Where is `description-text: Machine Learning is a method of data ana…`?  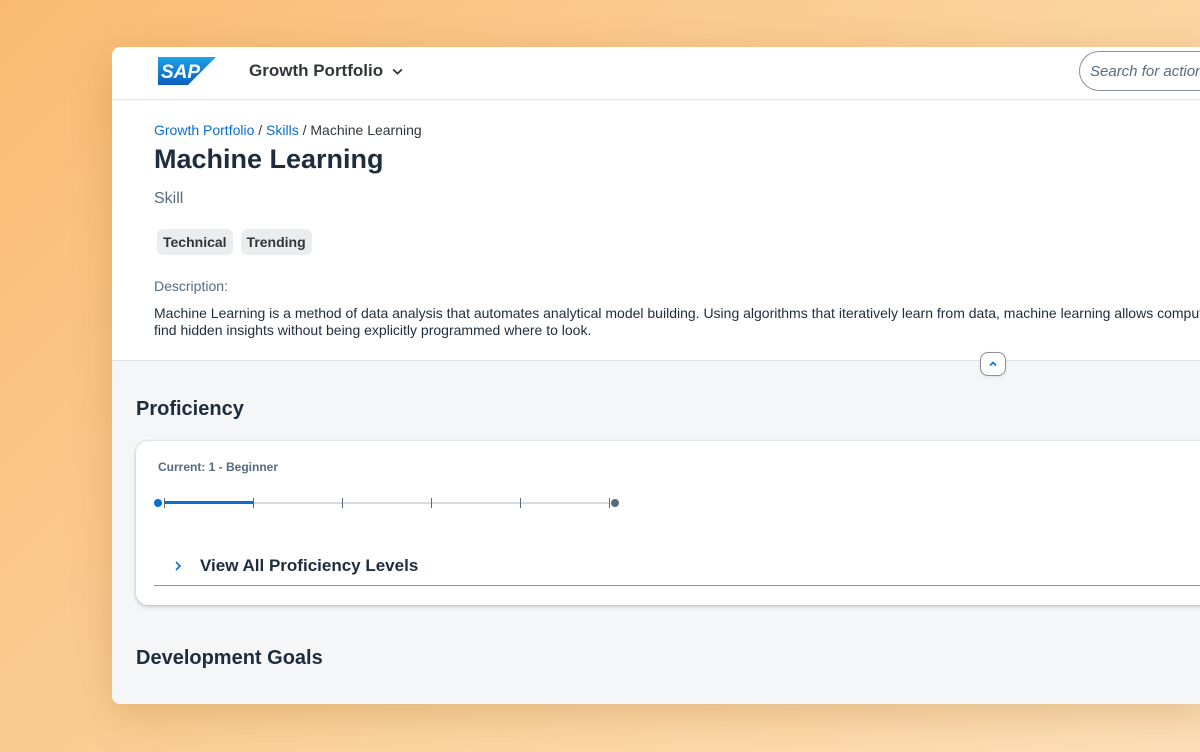
description-text: Machine Learning is a method of data ana… is located at coordinates (677, 321).